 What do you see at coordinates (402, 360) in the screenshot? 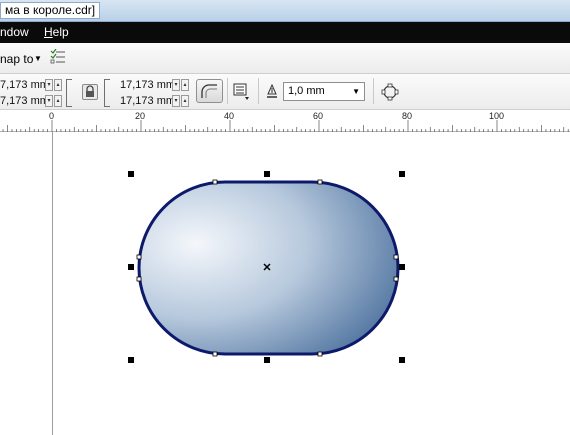
I see `handle-bottom-right` at bounding box center [402, 360].